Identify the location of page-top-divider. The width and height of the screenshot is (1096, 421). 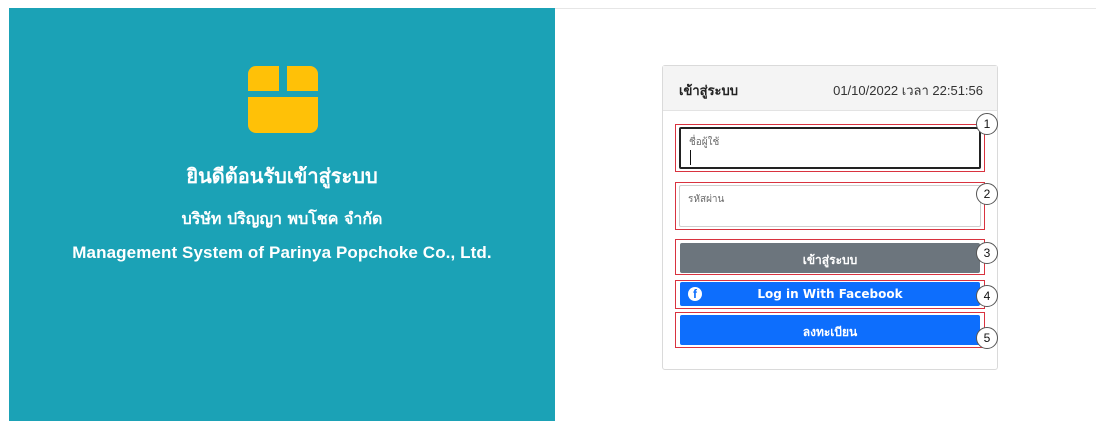
(825, 8).